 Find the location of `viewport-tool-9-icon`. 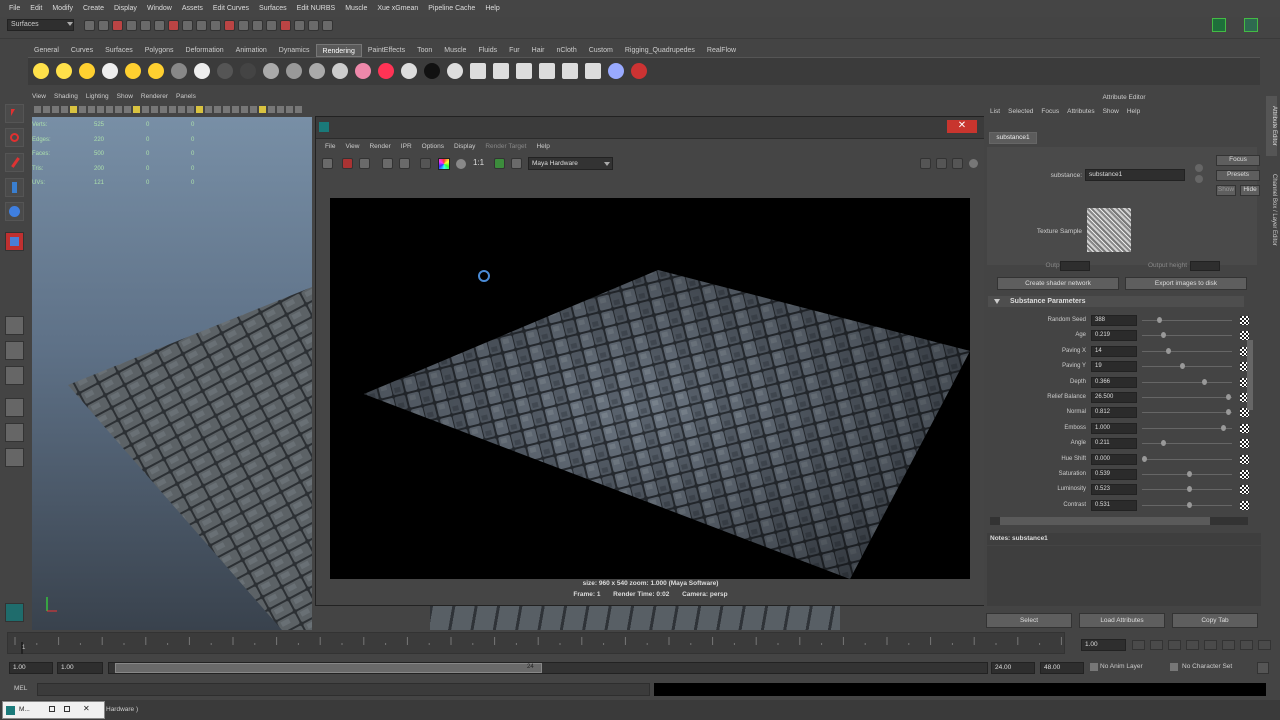

viewport-tool-9-icon is located at coordinates (118, 109).